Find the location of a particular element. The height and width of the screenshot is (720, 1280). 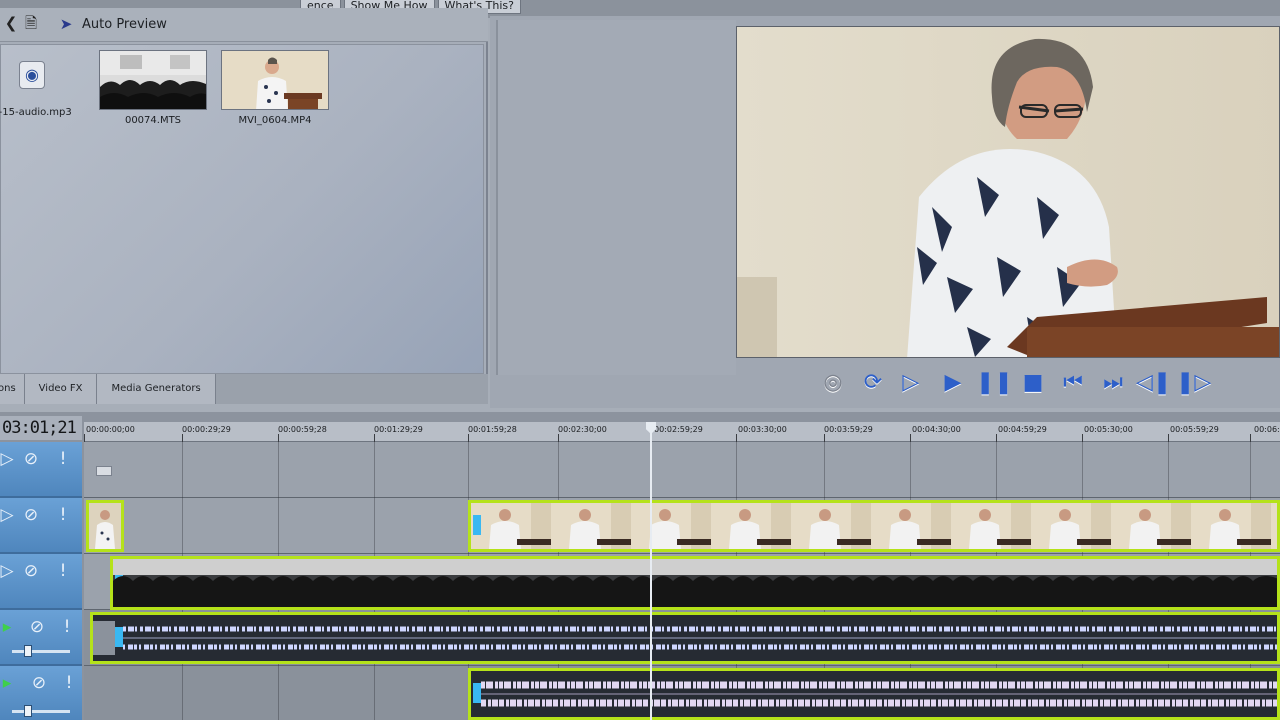

track-header-video-1: ▷ ⊘ ! is located at coordinates (41, 470).